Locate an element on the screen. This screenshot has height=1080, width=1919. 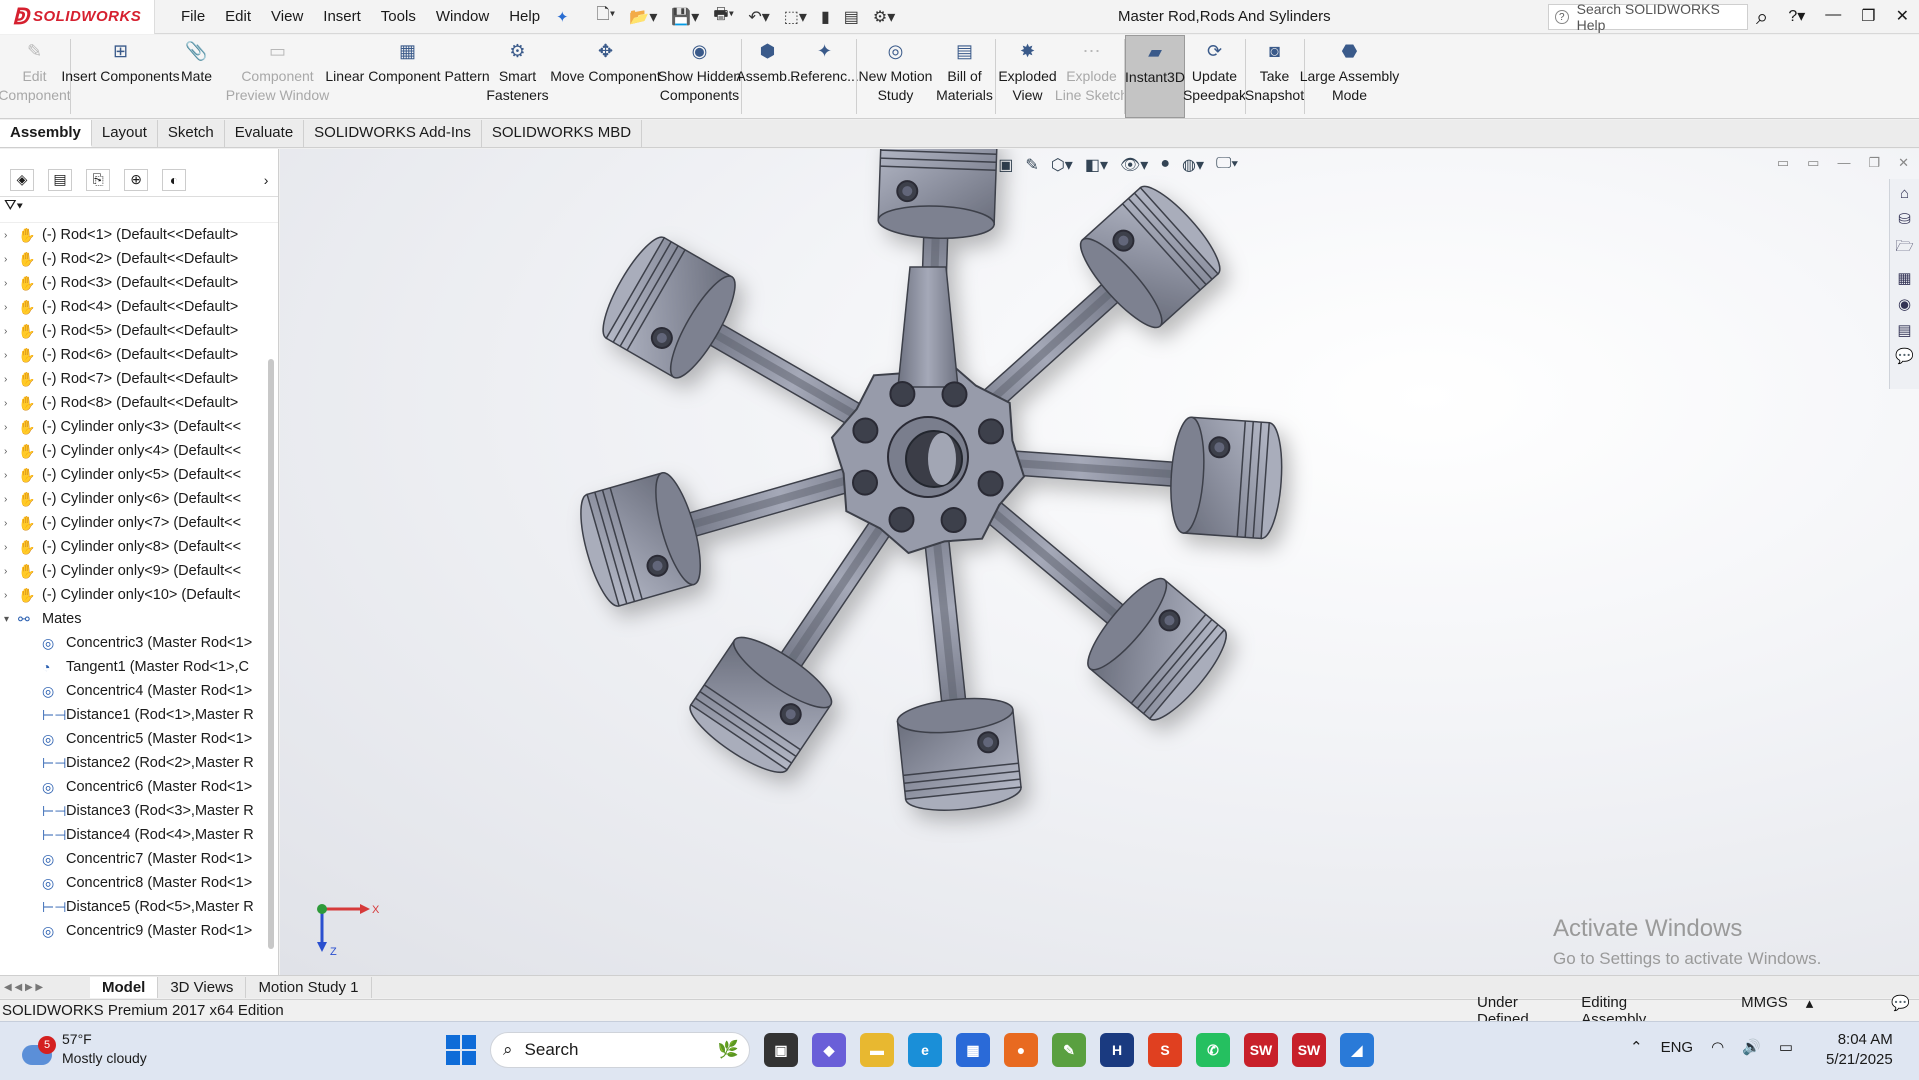
feature-tree-icon: ◈ is located at coordinates (22, 179).